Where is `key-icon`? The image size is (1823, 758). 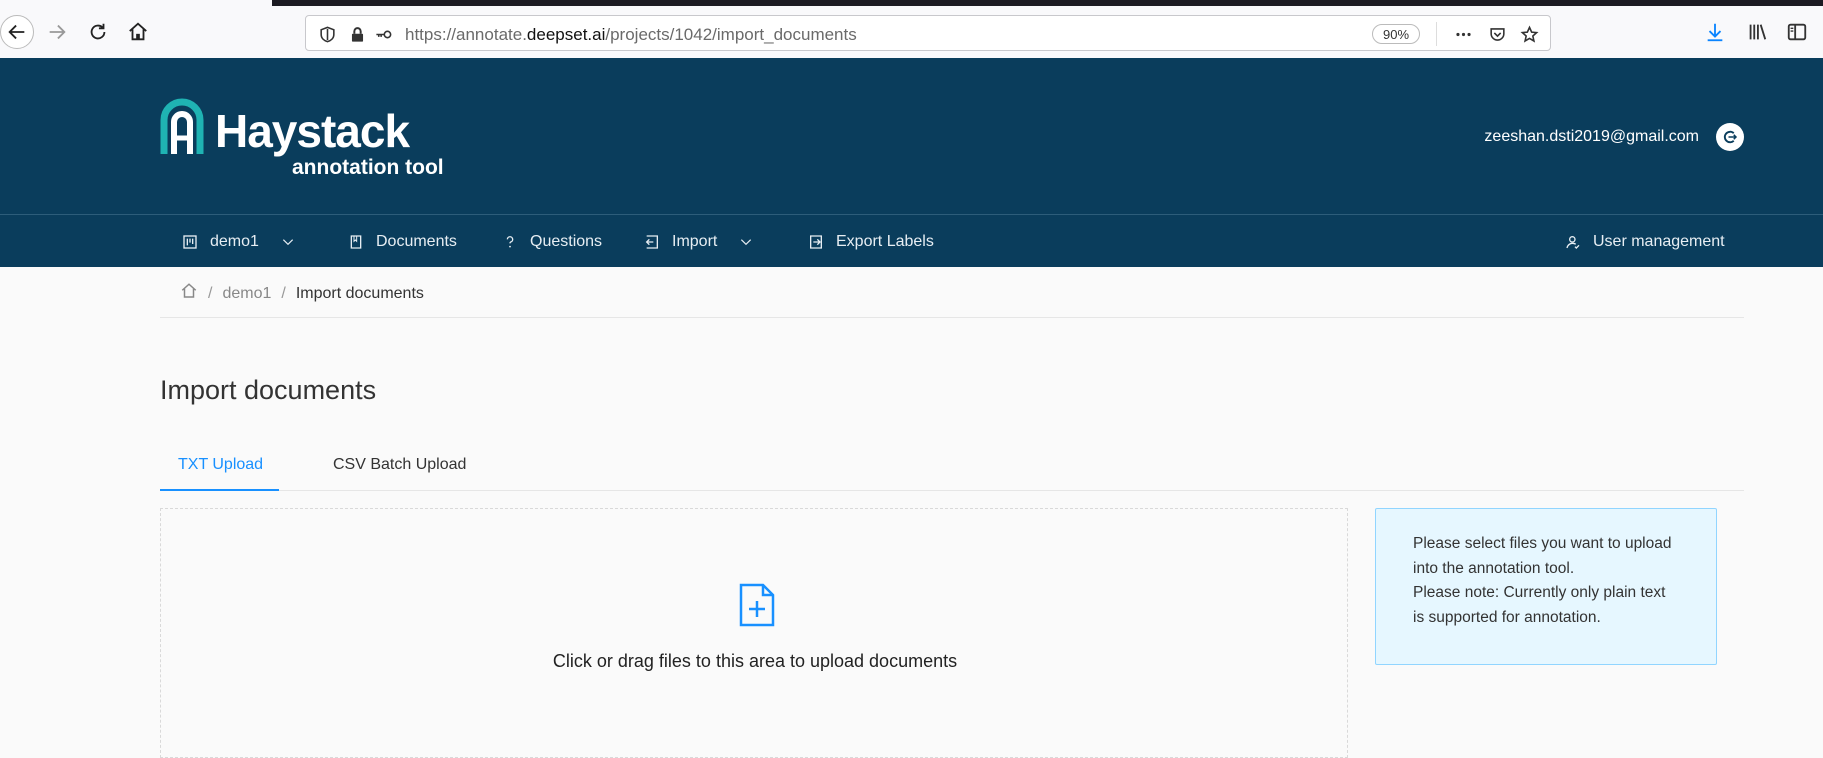
key-icon is located at coordinates (383, 34).